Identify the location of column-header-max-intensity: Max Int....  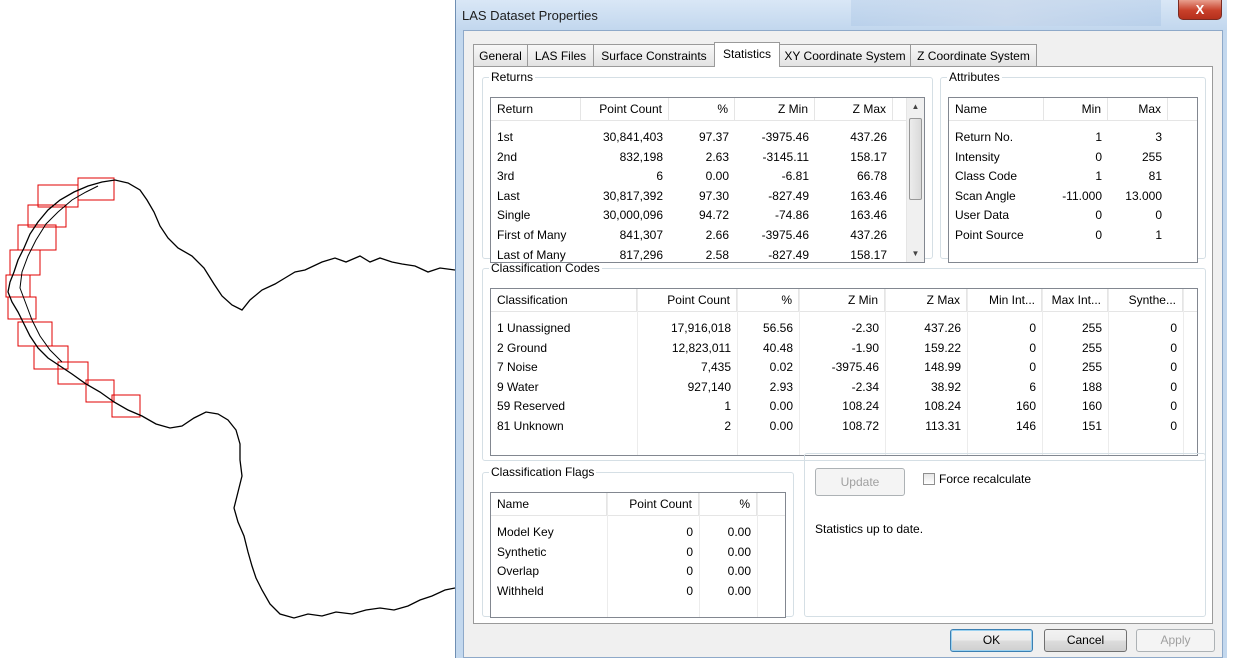
(1075, 300).